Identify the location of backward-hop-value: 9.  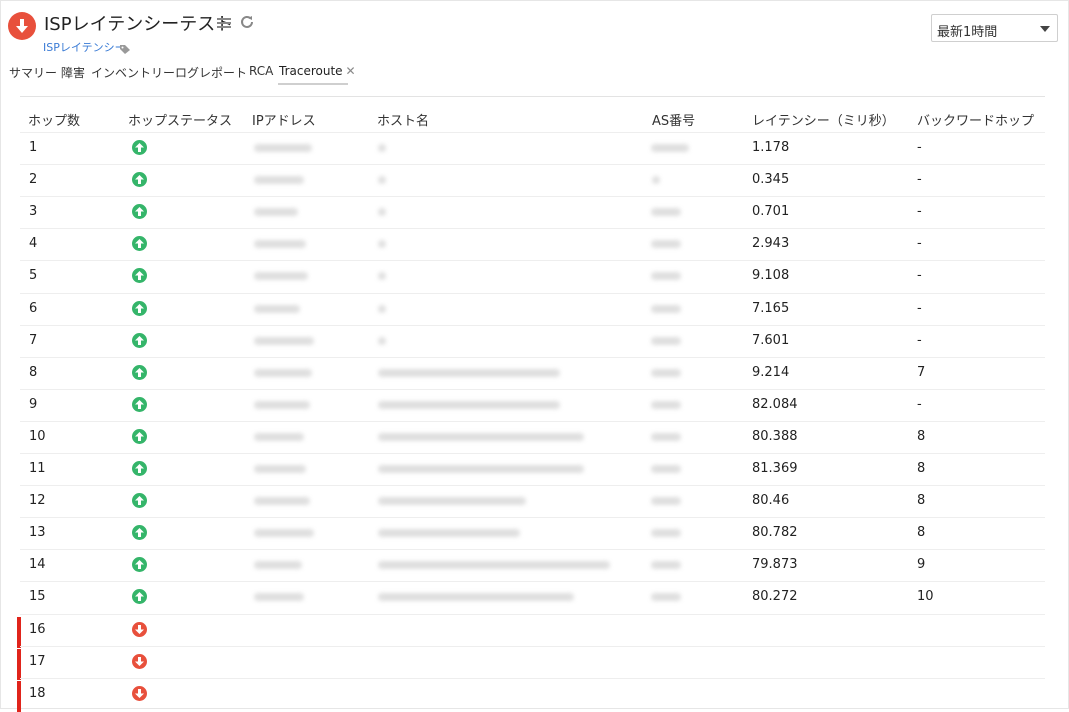
(921, 564).